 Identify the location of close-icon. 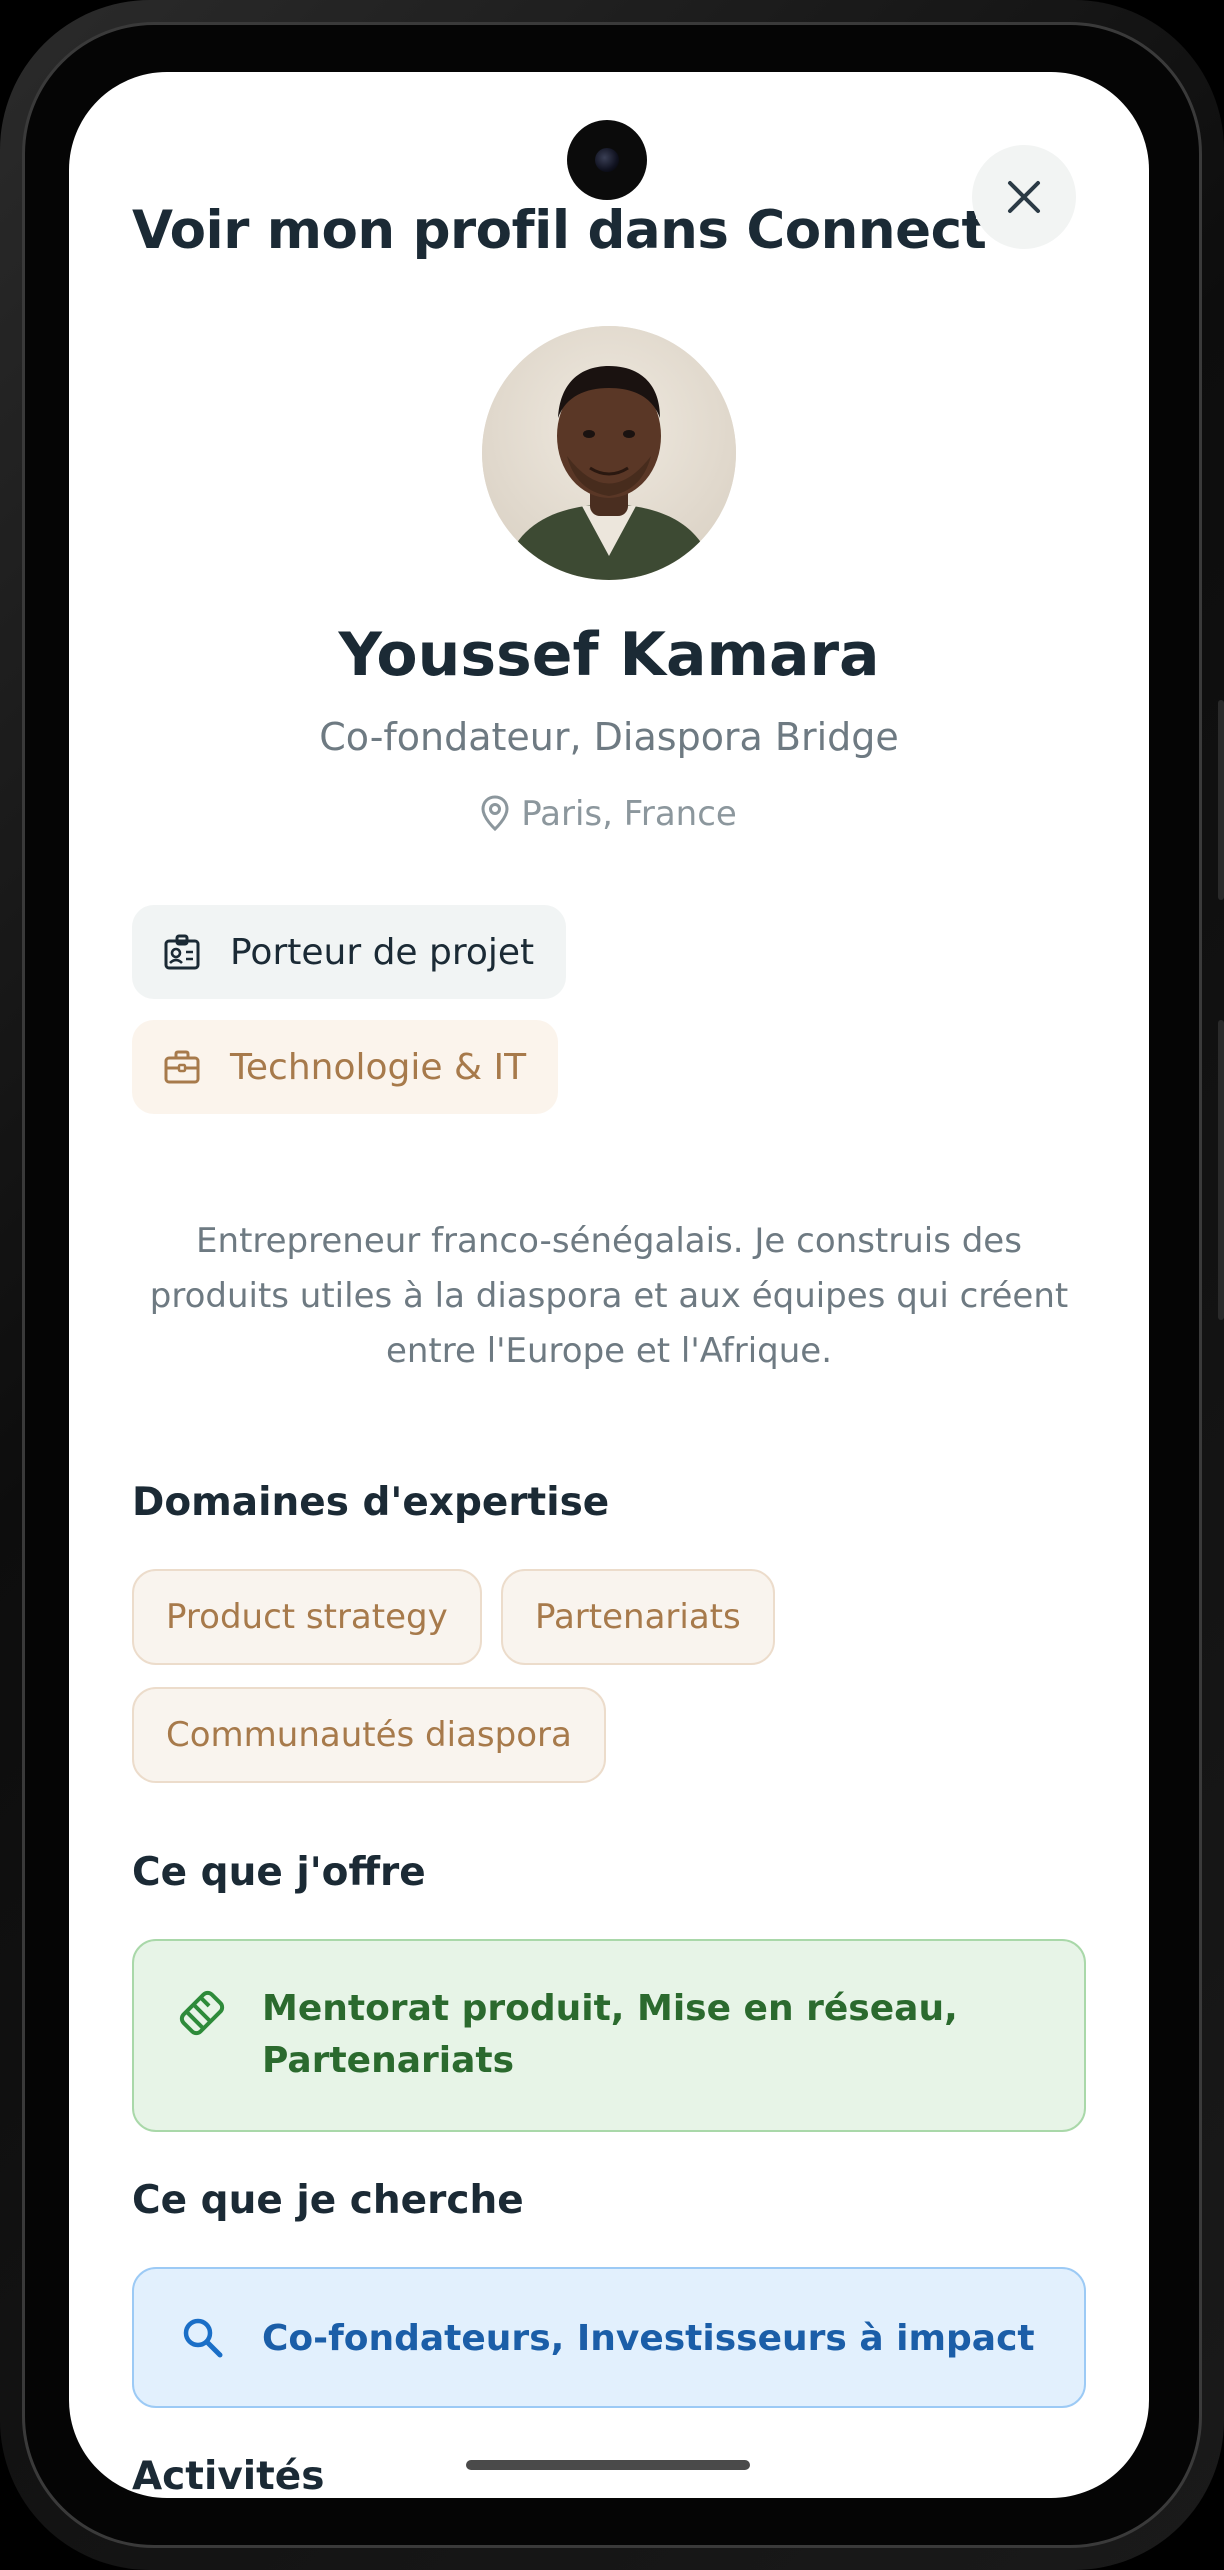
(1024, 197).